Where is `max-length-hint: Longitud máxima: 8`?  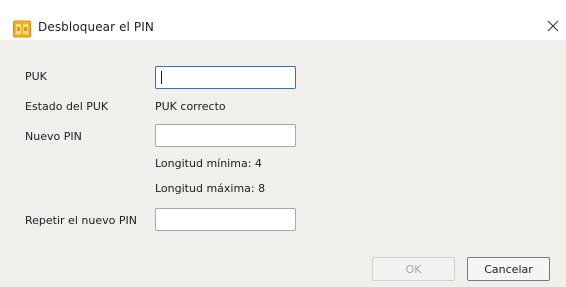 max-length-hint: Longitud máxima: 8 is located at coordinates (210, 188).